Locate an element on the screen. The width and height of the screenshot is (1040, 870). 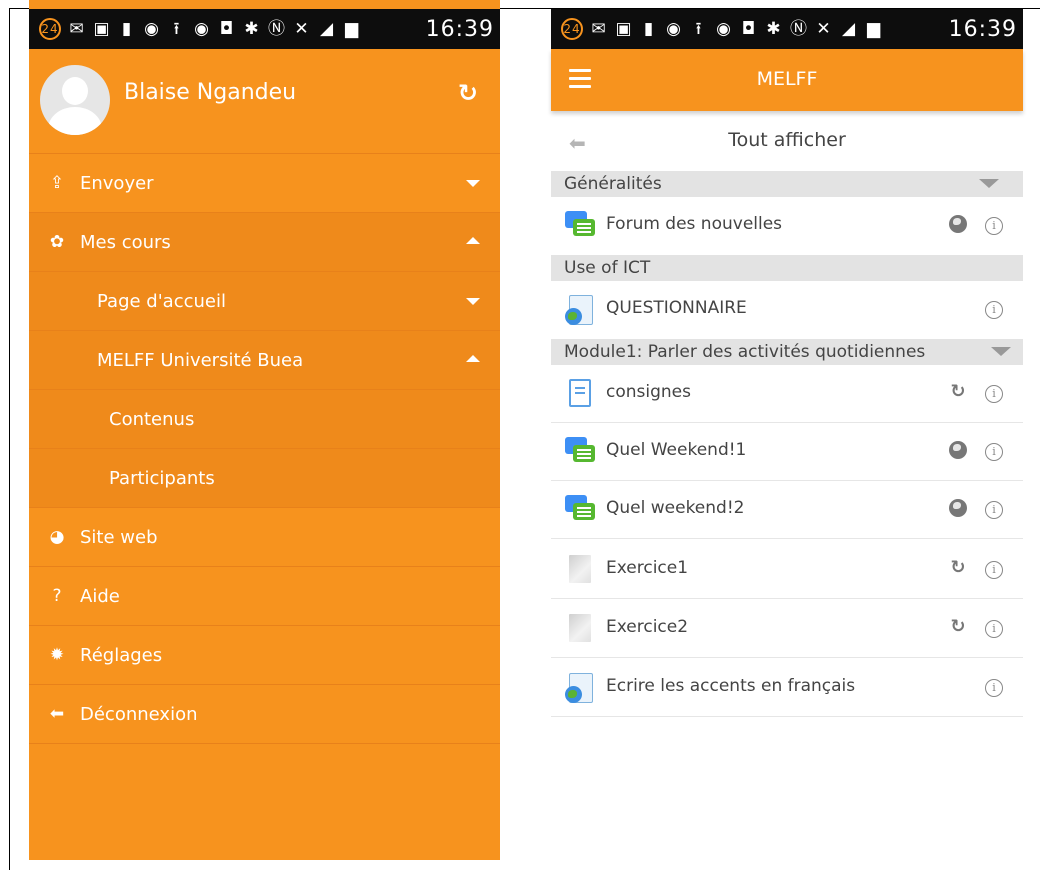
drawer-item-site-web: ◕ Site web is located at coordinates (264, 537).